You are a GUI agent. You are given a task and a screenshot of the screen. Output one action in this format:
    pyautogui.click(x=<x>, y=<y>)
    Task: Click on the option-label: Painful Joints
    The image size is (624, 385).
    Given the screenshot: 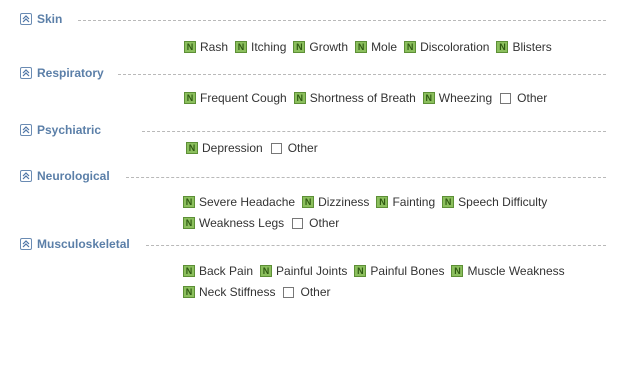 What is the action you would take?
    pyautogui.click(x=312, y=271)
    